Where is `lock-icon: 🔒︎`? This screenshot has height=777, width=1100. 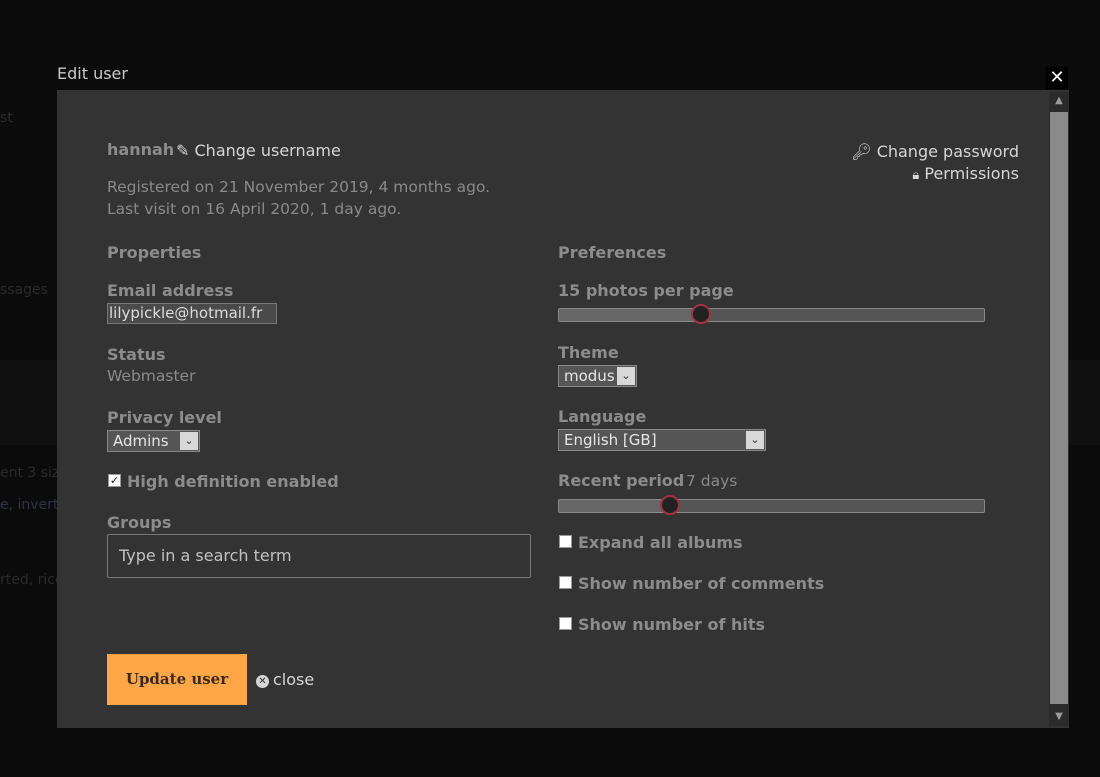
lock-icon: 🔒︎ is located at coordinates (916, 175).